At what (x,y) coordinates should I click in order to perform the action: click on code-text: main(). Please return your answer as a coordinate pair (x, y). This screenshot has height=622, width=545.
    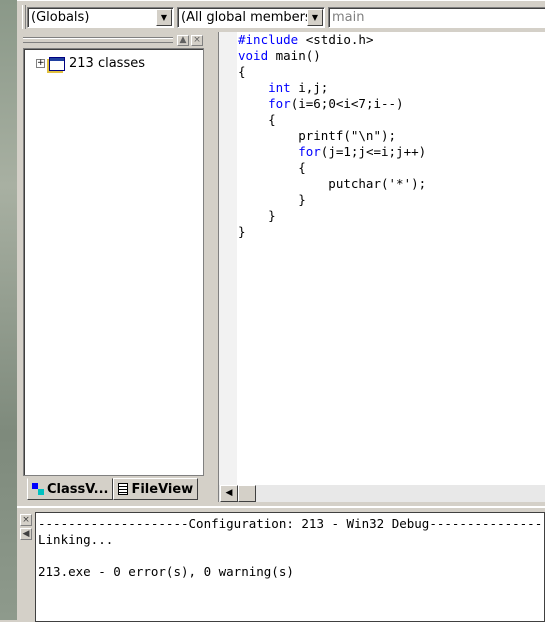
    Looking at the image, I should click on (294, 55).